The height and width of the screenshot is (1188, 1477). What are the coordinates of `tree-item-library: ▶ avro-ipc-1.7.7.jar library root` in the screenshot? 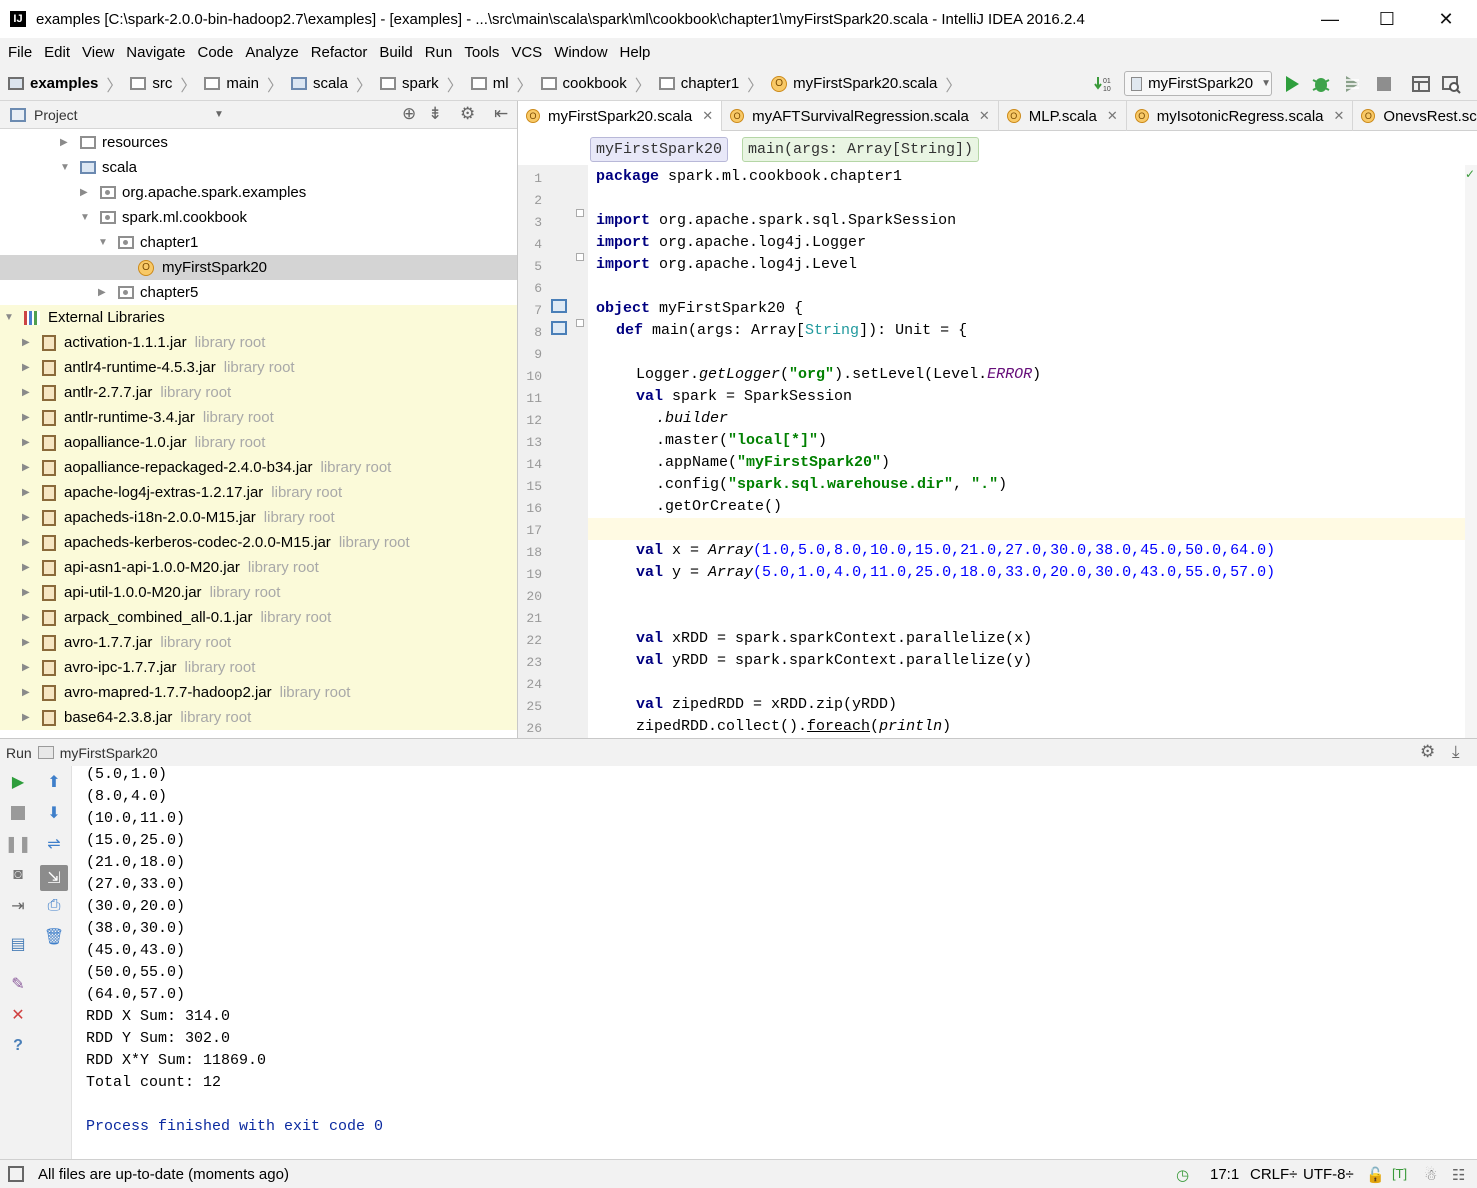 It's located at (258, 667).